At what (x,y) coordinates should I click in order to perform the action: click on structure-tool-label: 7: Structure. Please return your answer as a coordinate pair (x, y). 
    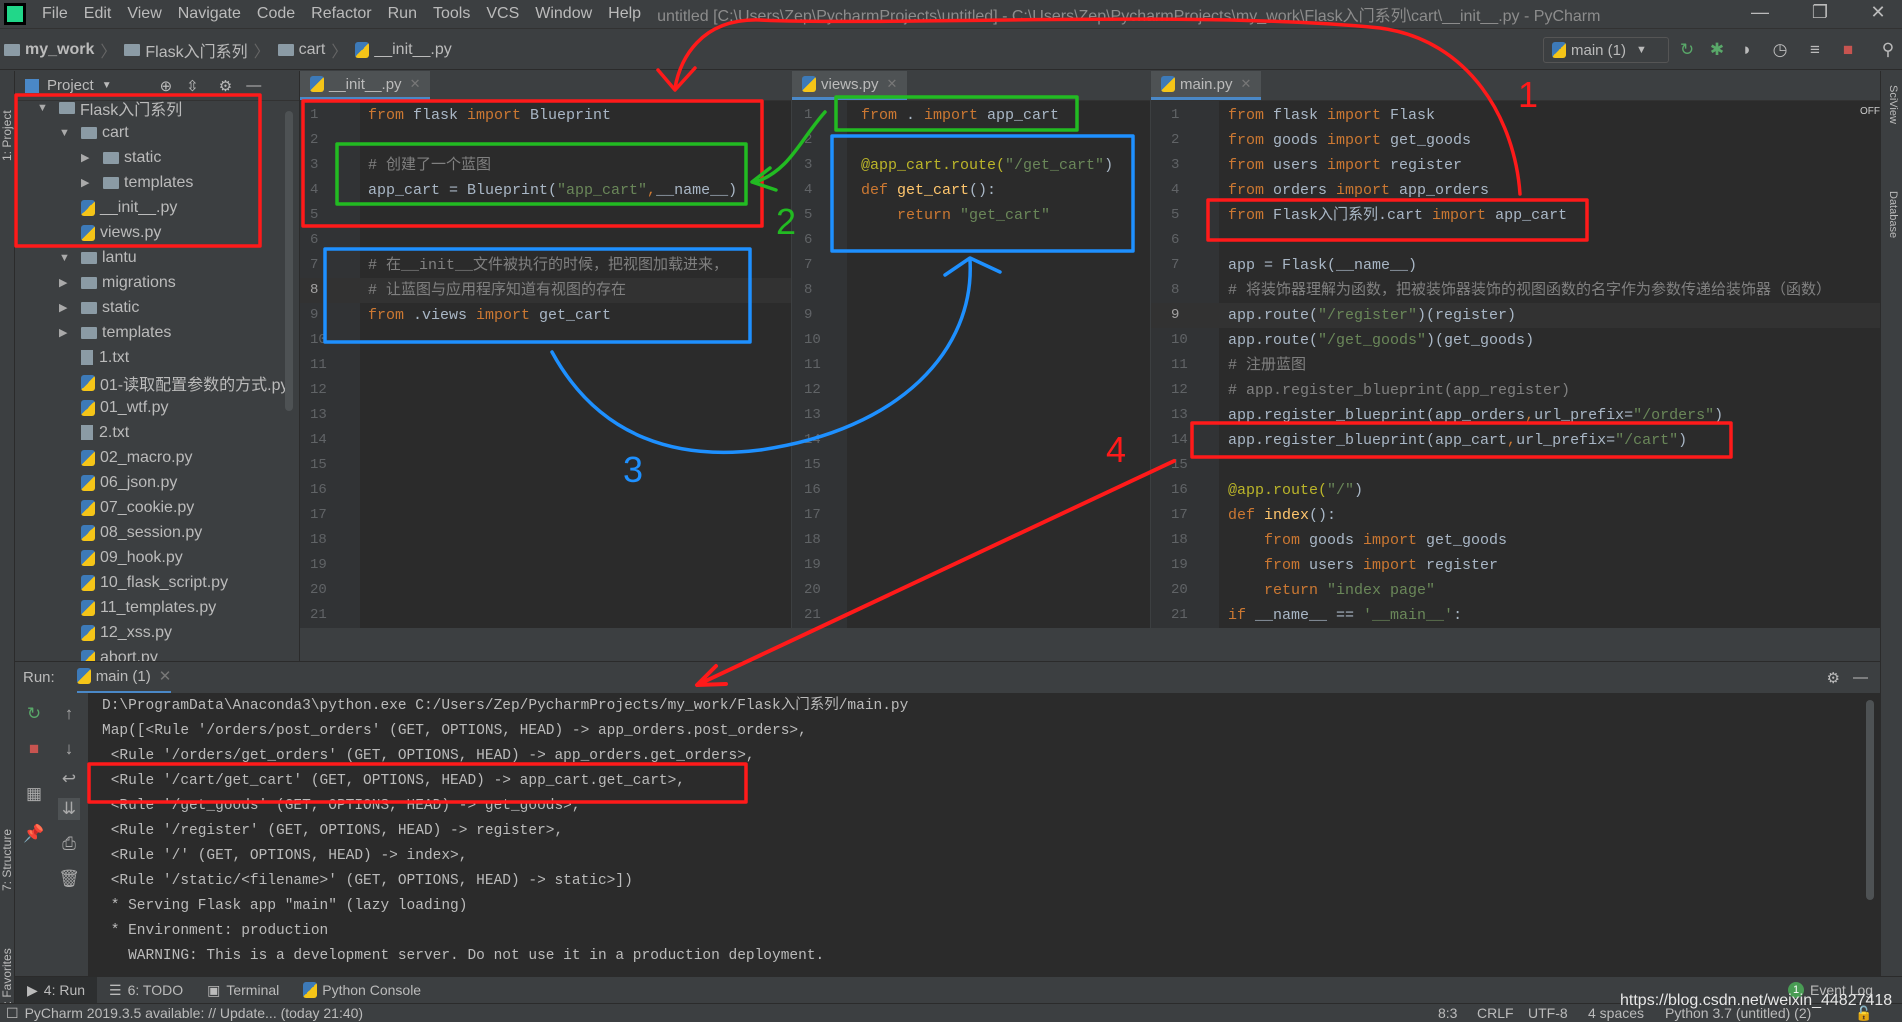
    Looking at the image, I should click on (7, 860).